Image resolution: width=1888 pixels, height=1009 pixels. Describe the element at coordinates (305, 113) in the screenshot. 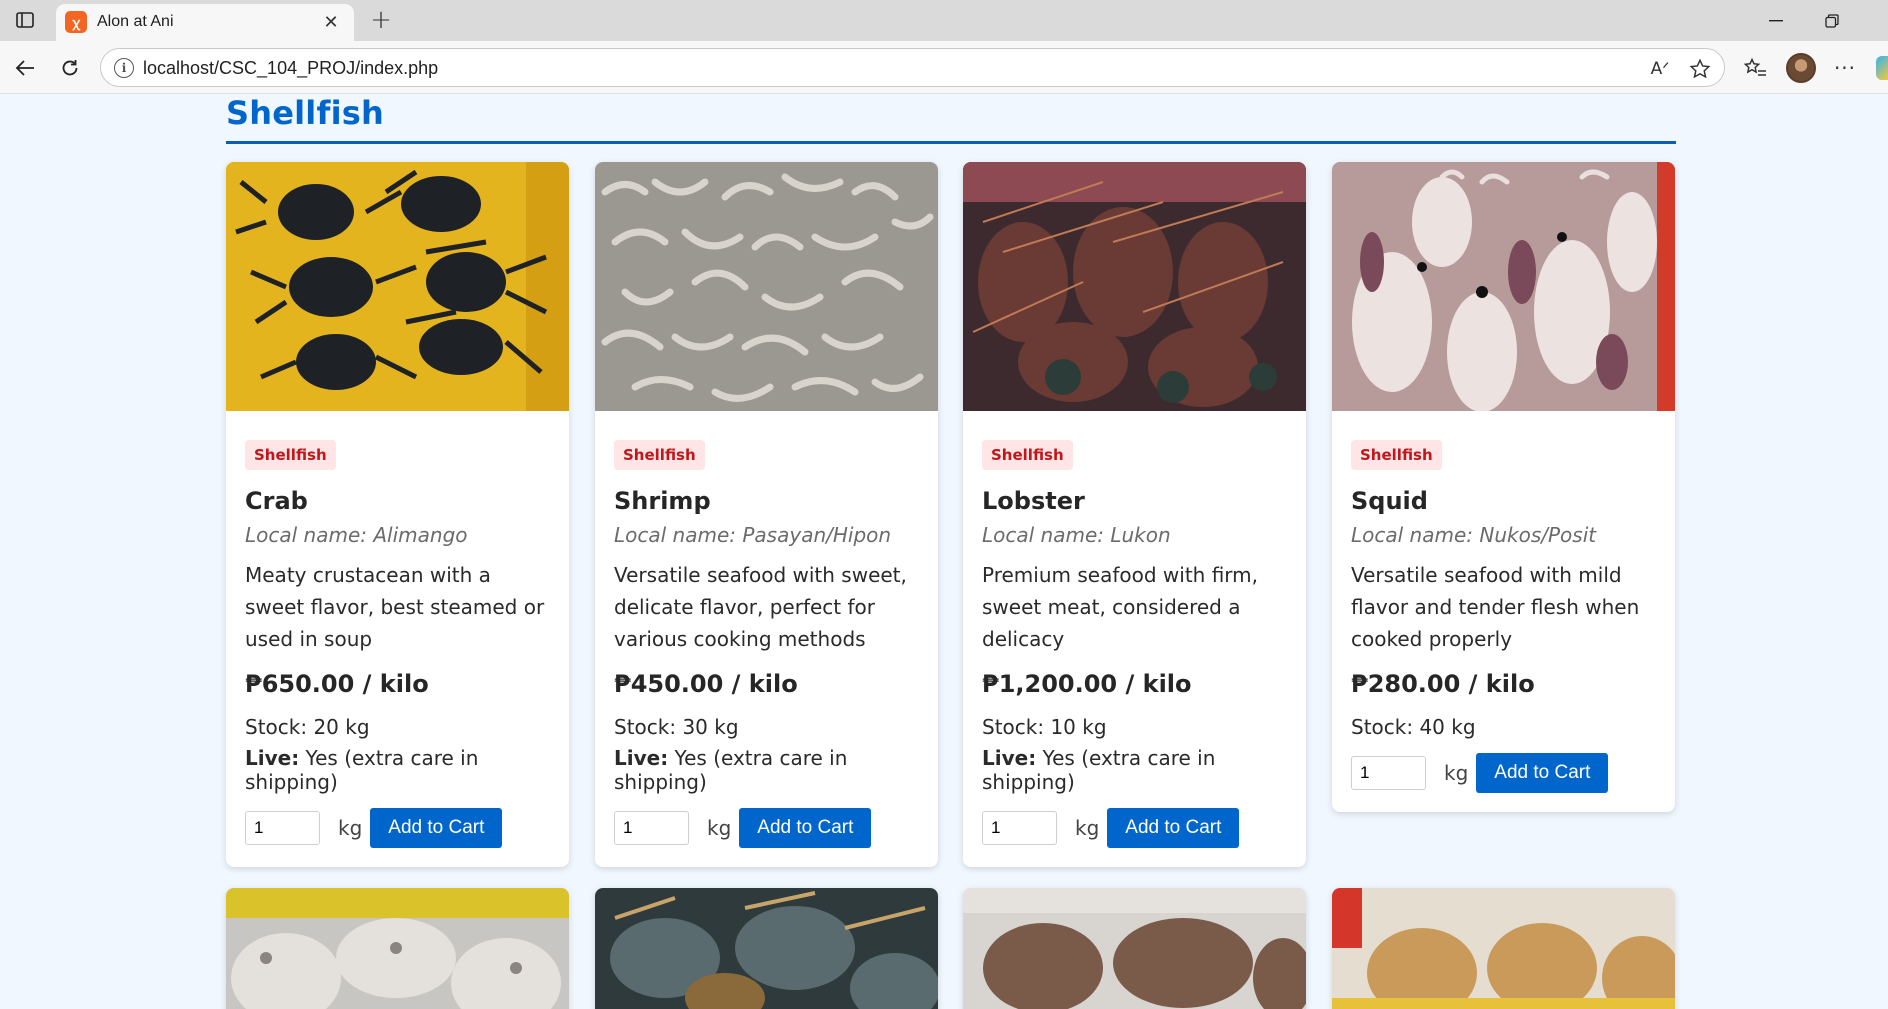

I see `section-title: Shellfish` at that location.